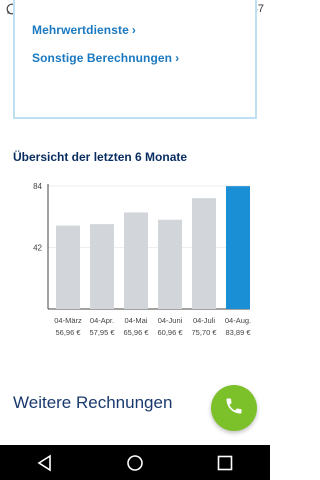 This screenshot has width=320, height=480. What do you see at coordinates (170, 332) in the screenshot?
I see `data-label: 60,96 €` at bounding box center [170, 332].